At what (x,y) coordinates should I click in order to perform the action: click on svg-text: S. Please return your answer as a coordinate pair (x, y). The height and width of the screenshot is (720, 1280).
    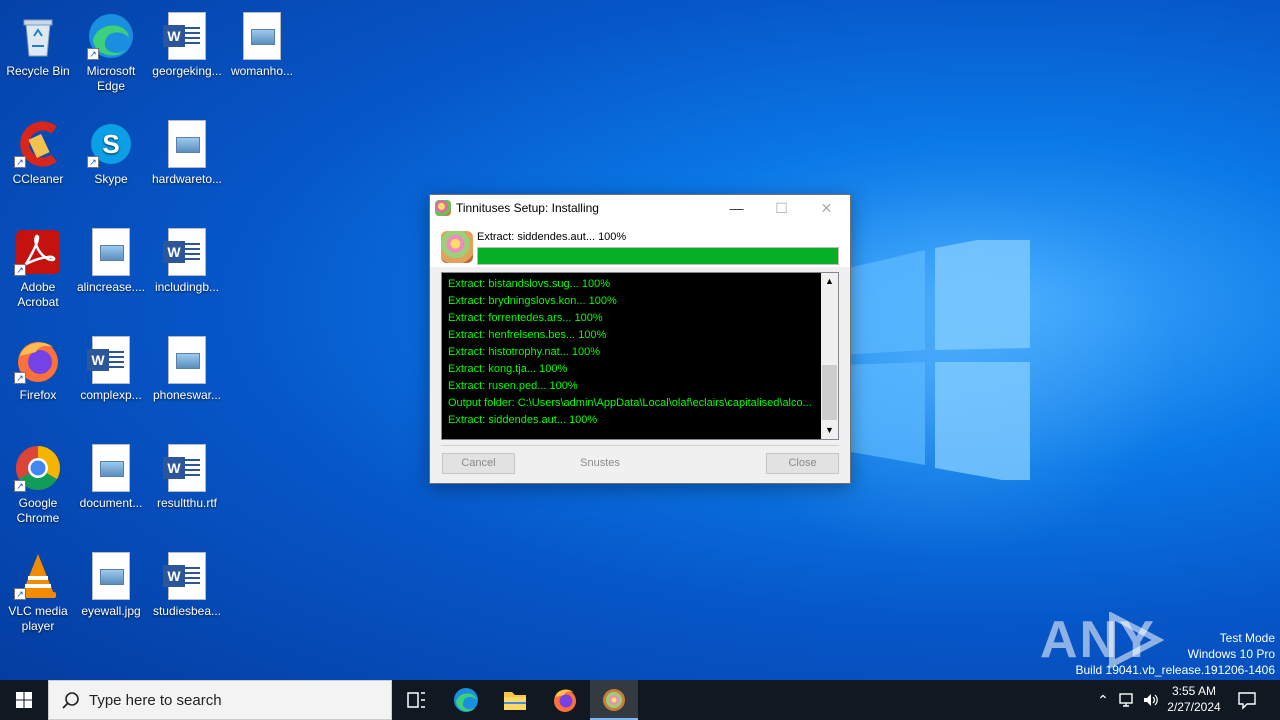
    Looking at the image, I should click on (110, 144).